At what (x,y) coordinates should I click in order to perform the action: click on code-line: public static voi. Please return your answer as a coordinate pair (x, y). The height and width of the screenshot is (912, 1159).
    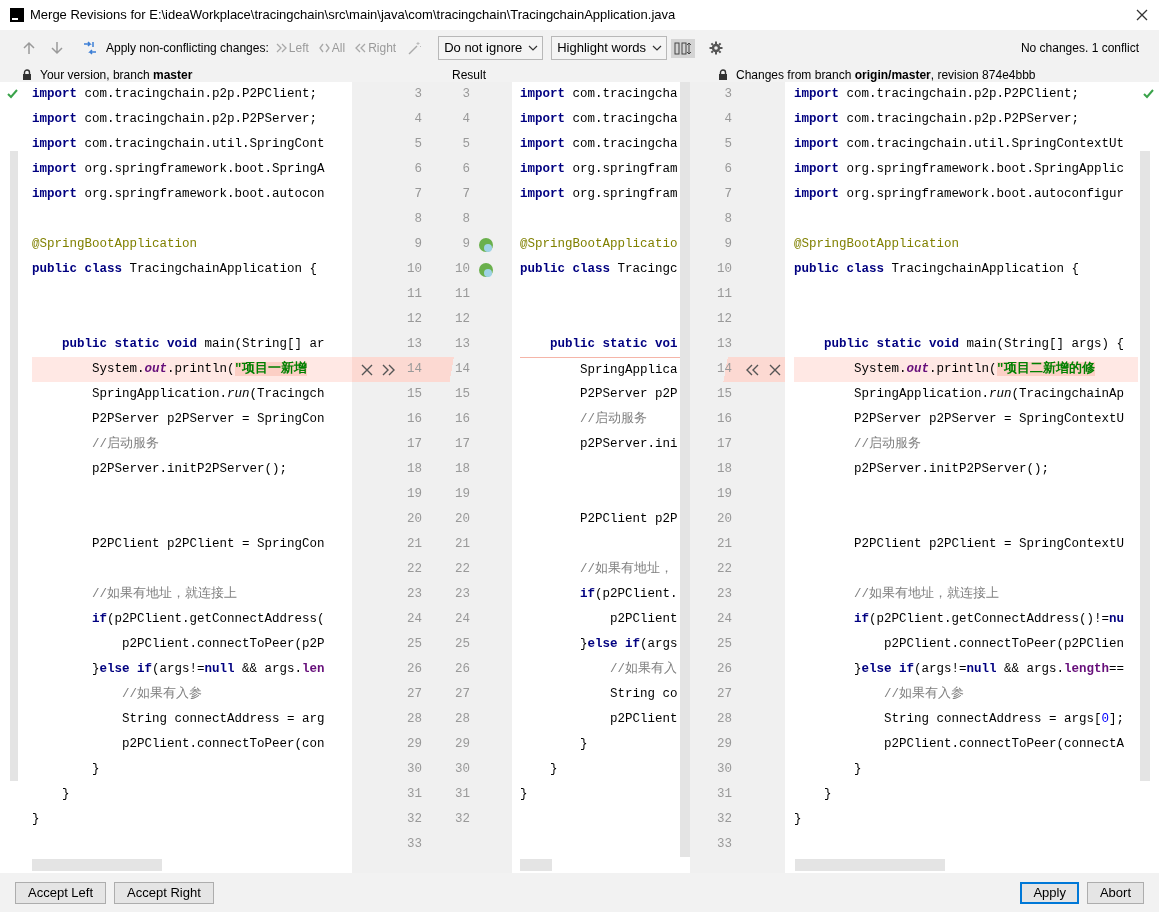
    Looking at the image, I should click on (613, 344).